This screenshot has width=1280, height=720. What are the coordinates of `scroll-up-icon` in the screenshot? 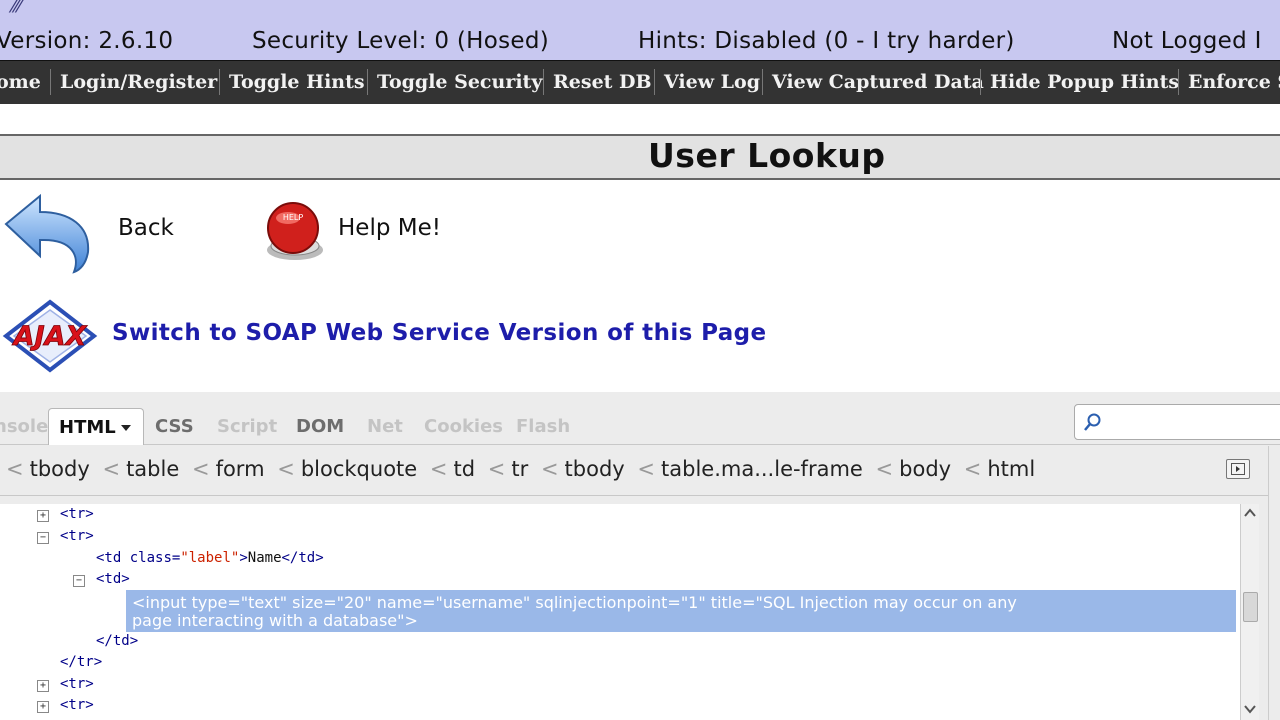 It's located at (1250, 513).